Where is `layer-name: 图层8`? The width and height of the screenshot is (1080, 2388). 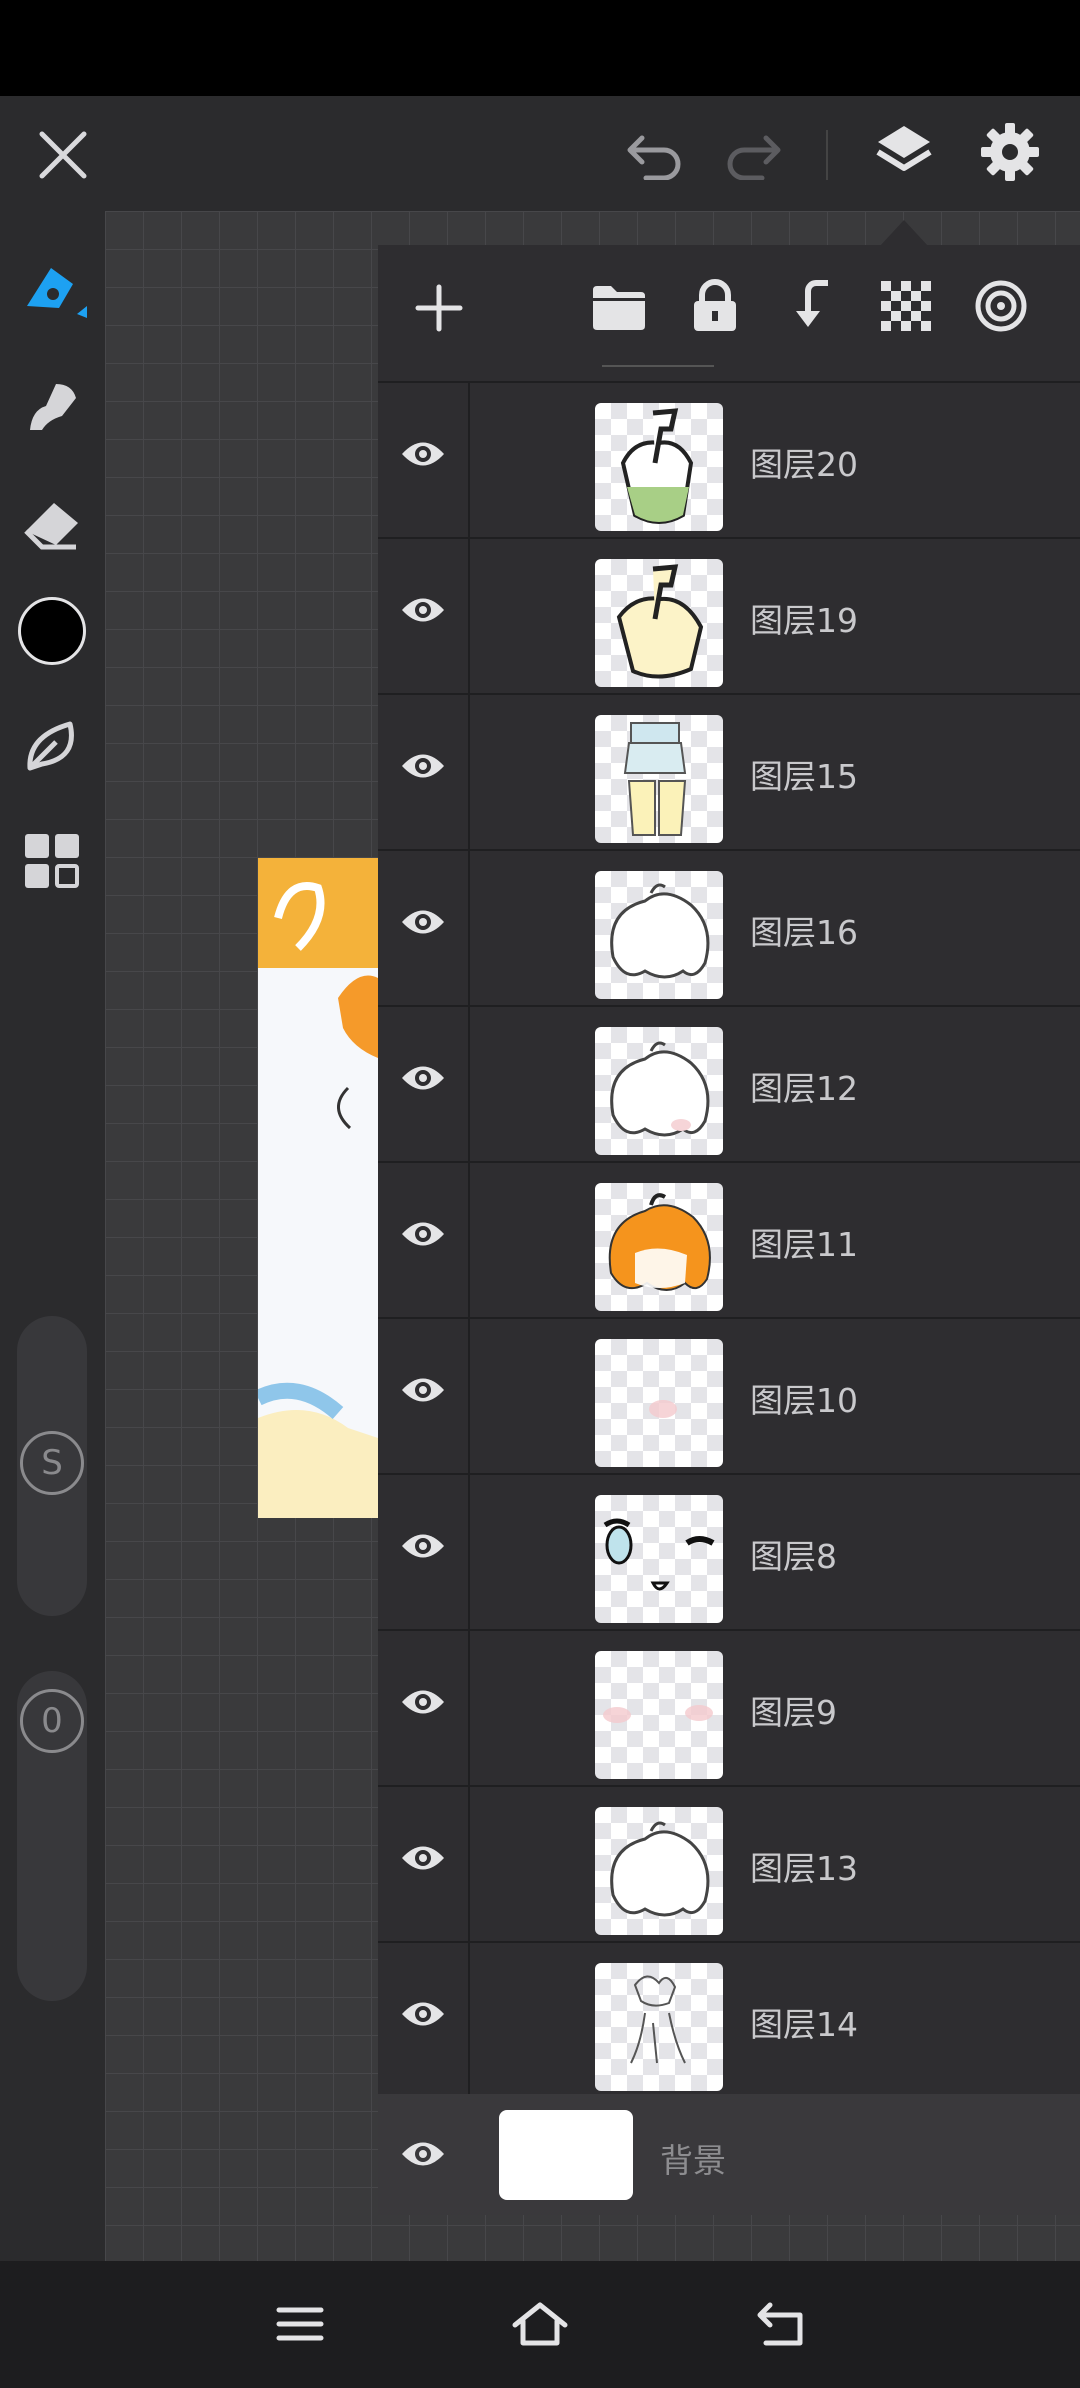 layer-name: 图层8 is located at coordinates (793, 1556).